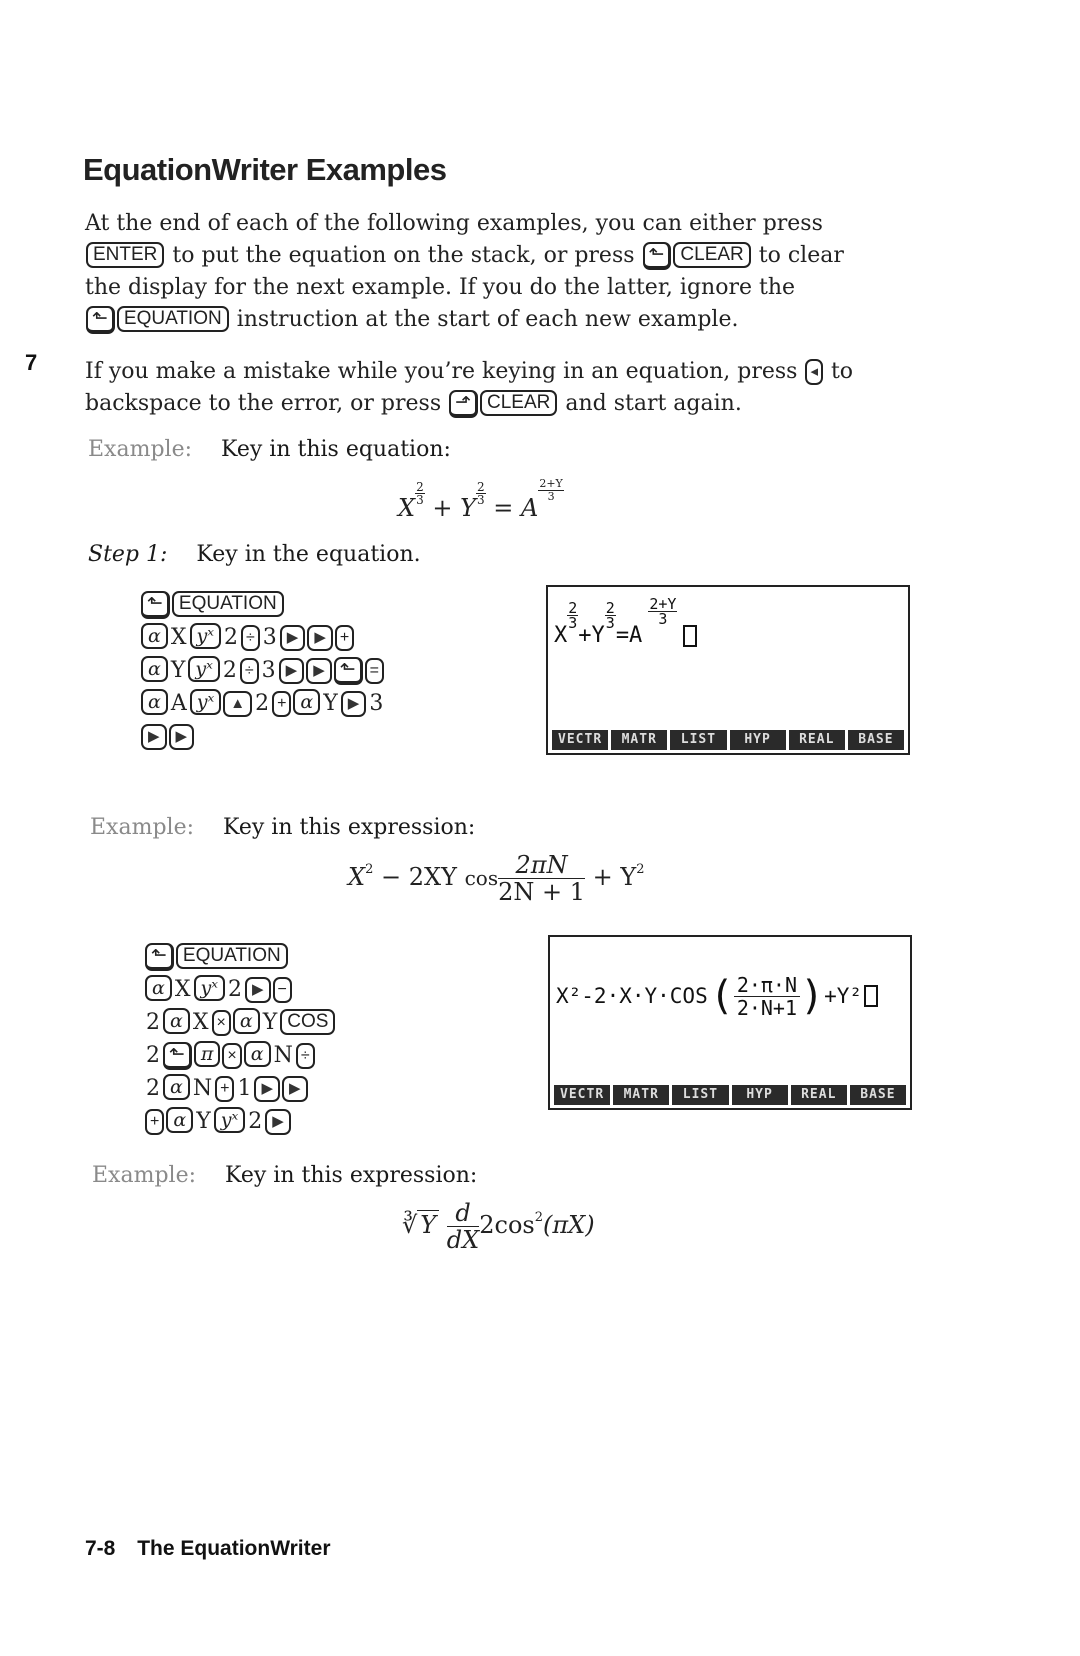 Image resolution: width=1080 pixels, height=1656 pixels. I want to click on keystroke-row: α Xyˣ 2 ▶ −, so click(240, 989).